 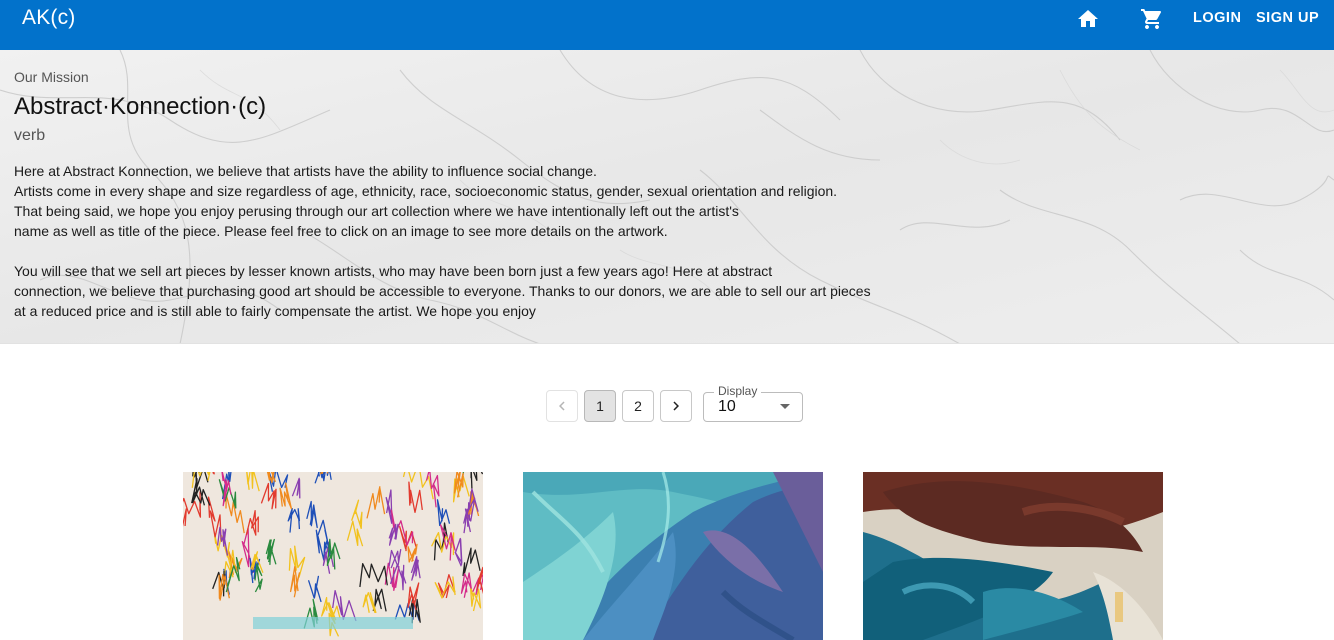 What do you see at coordinates (140, 106) in the screenshot?
I see `mission-title: Abstract·Konnection·(c)` at bounding box center [140, 106].